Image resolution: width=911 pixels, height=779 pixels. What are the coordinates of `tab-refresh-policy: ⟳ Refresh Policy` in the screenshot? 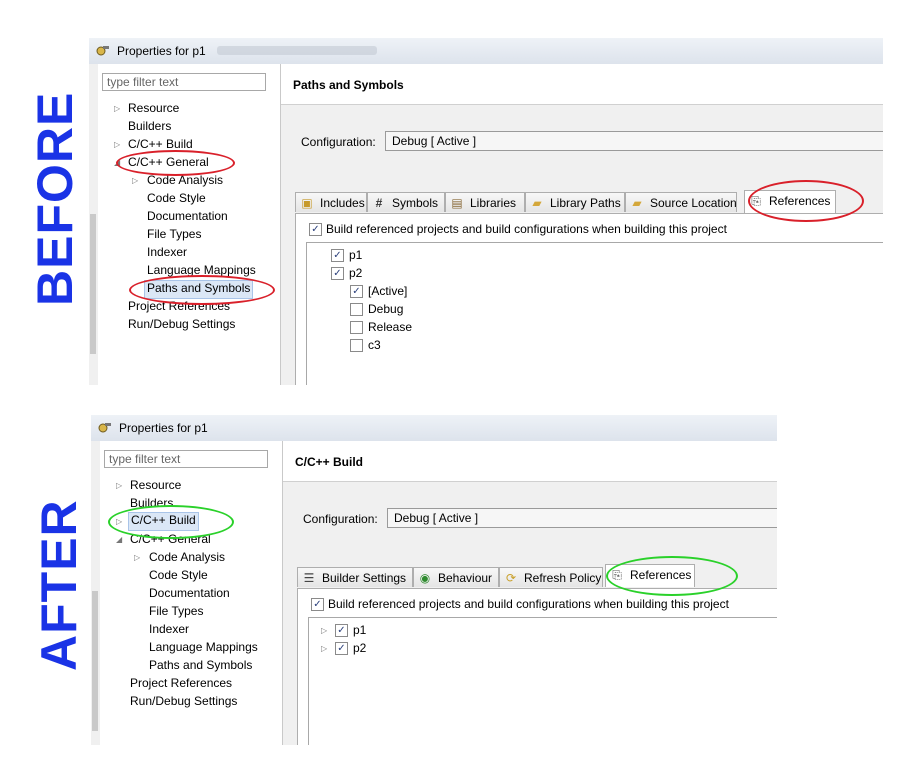 It's located at (551, 577).